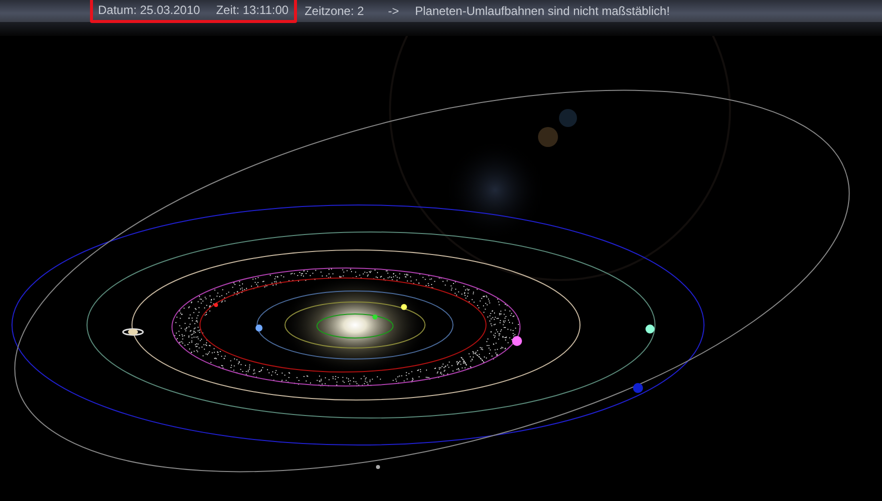  What do you see at coordinates (393, 11) in the screenshot?
I see `arrow-text: ->` at bounding box center [393, 11].